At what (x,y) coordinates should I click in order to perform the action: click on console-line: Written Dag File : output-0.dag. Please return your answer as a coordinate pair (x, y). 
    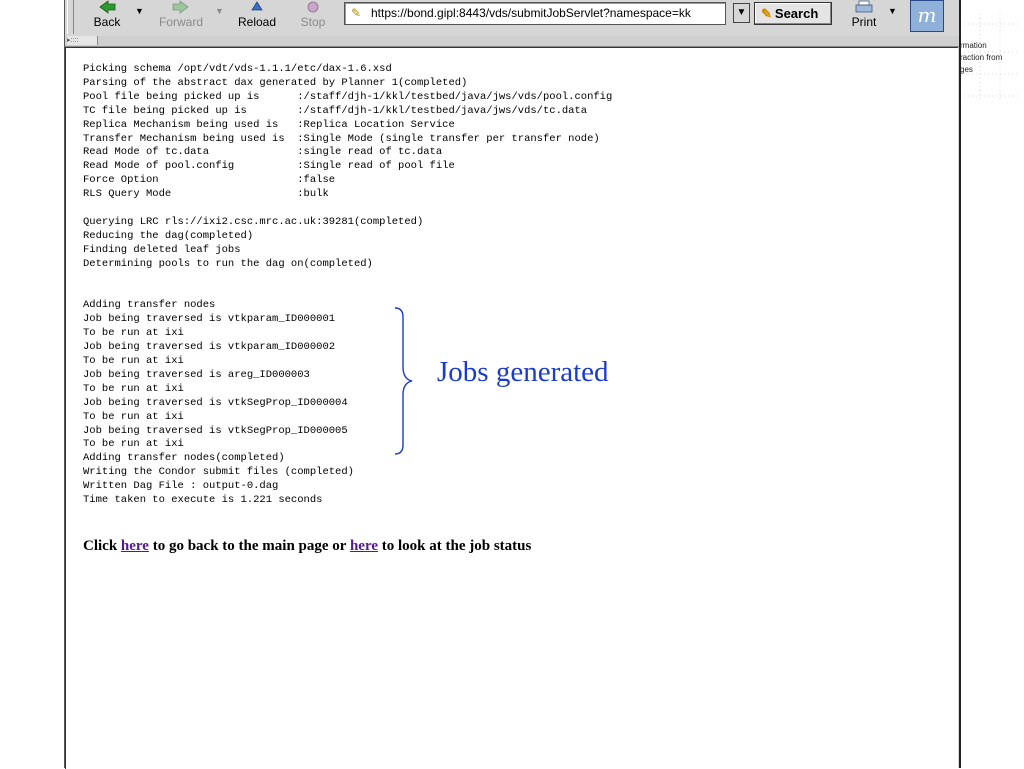
    Looking at the image, I should click on (181, 486).